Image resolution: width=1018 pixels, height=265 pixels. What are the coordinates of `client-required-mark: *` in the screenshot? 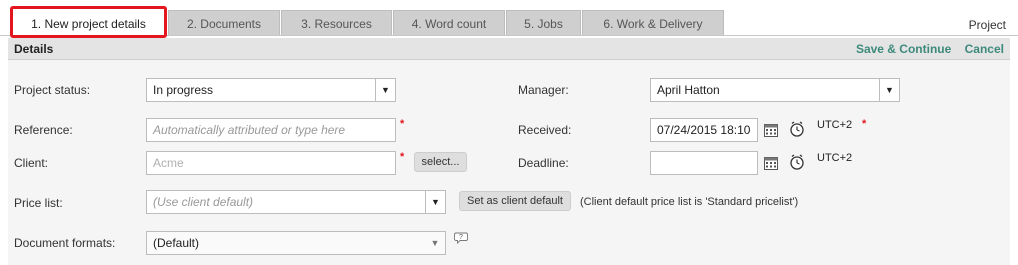 It's located at (402, 157).